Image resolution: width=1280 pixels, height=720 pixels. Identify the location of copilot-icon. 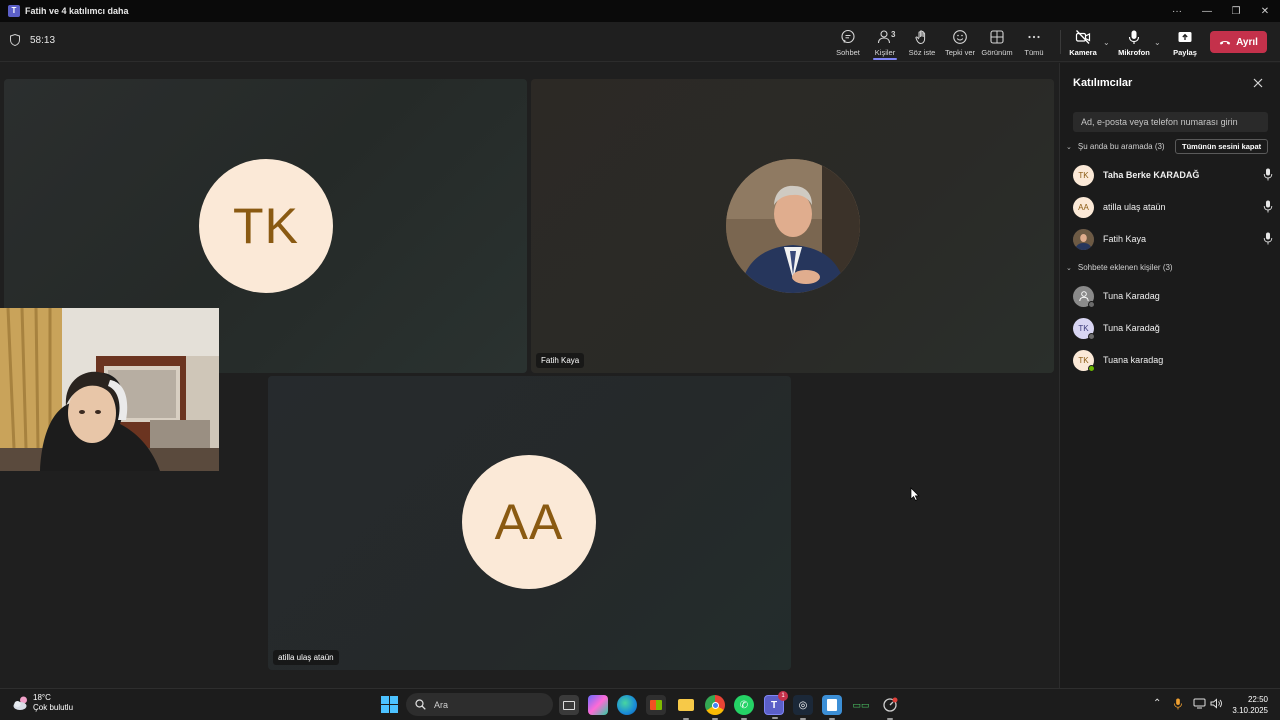
(598, 705).